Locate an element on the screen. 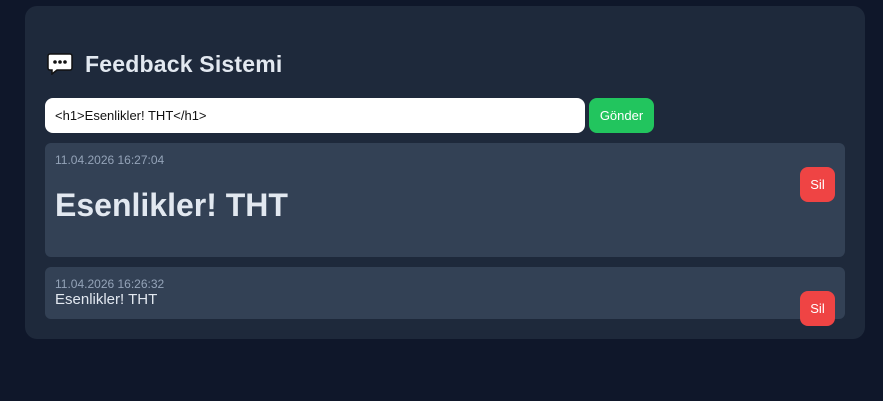 The width and height of the screenshot is (883, 401). feedback-timestamp: 11.04.2026 16:27:04 is located at coordinates (110, 160).